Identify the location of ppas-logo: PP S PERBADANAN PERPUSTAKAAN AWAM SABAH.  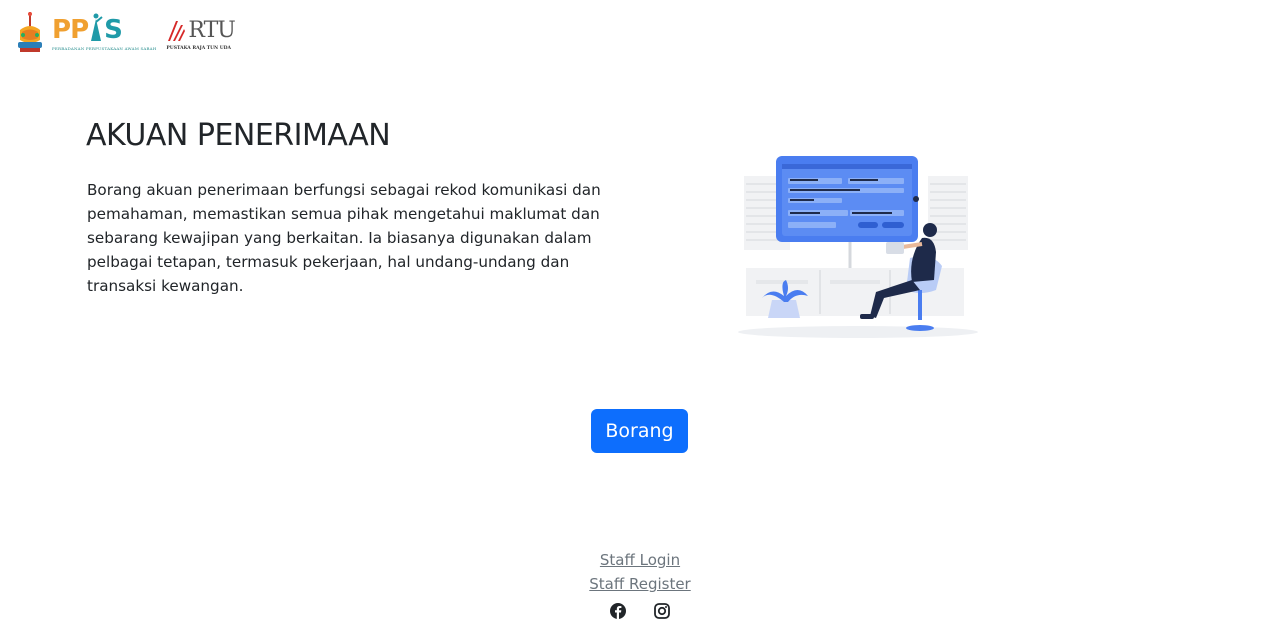
(104, 32).